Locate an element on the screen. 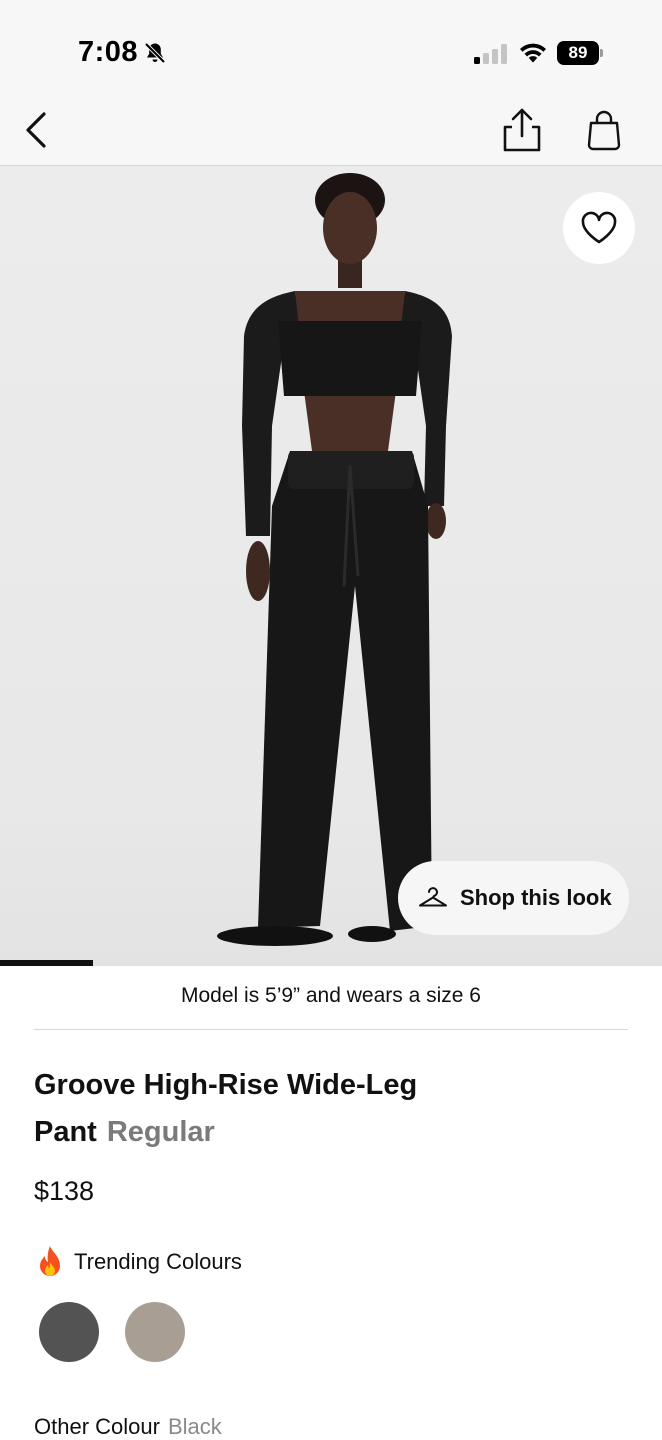  nav-bar is located at coordinates (331, 132).